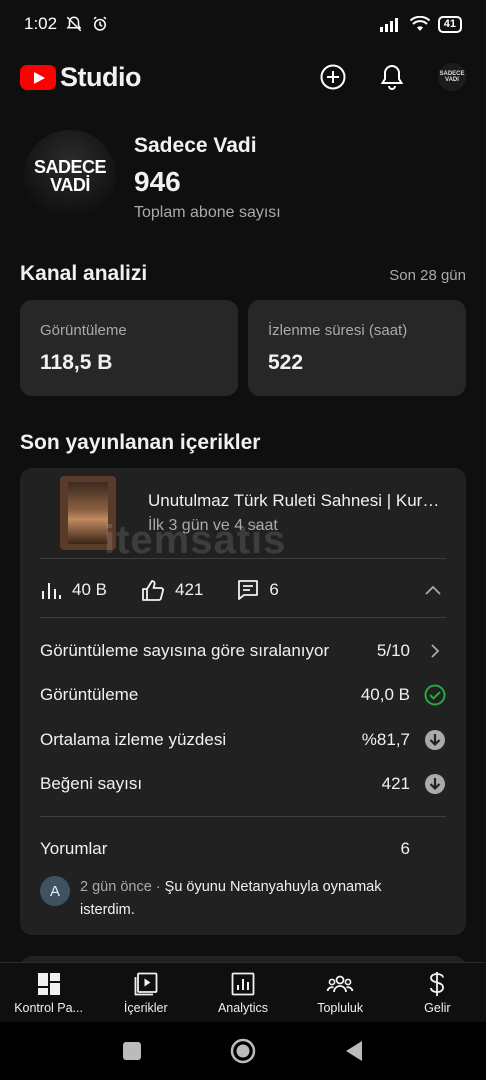  Describe the element at coordinates (74, 848) in the screenshot. I see `comments-label: Yorumlar` at that location.